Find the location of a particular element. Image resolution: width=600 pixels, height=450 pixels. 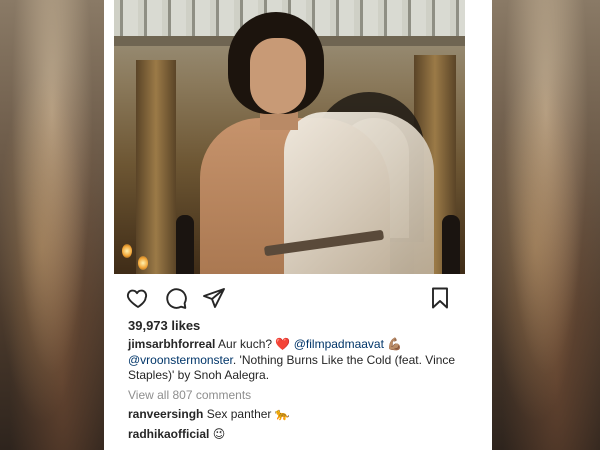

comment-username: ranveersingh is located at coordinates (165, 414).